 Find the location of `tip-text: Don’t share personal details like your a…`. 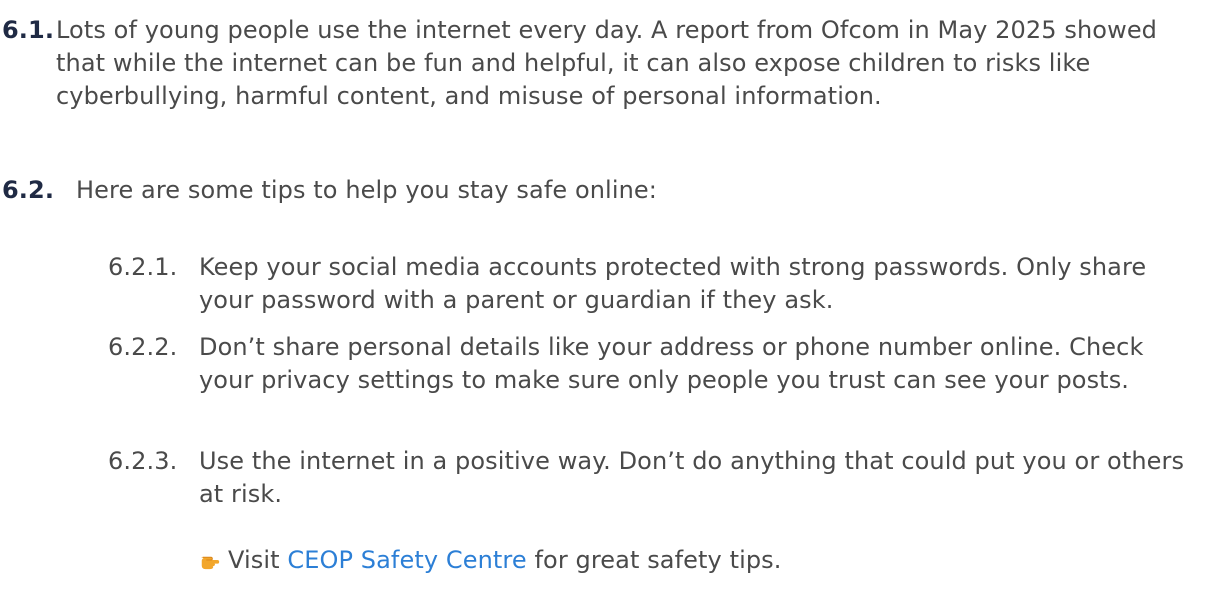

tip-text: Don’t share personal details like your a… is located at coordinates (671, 363).